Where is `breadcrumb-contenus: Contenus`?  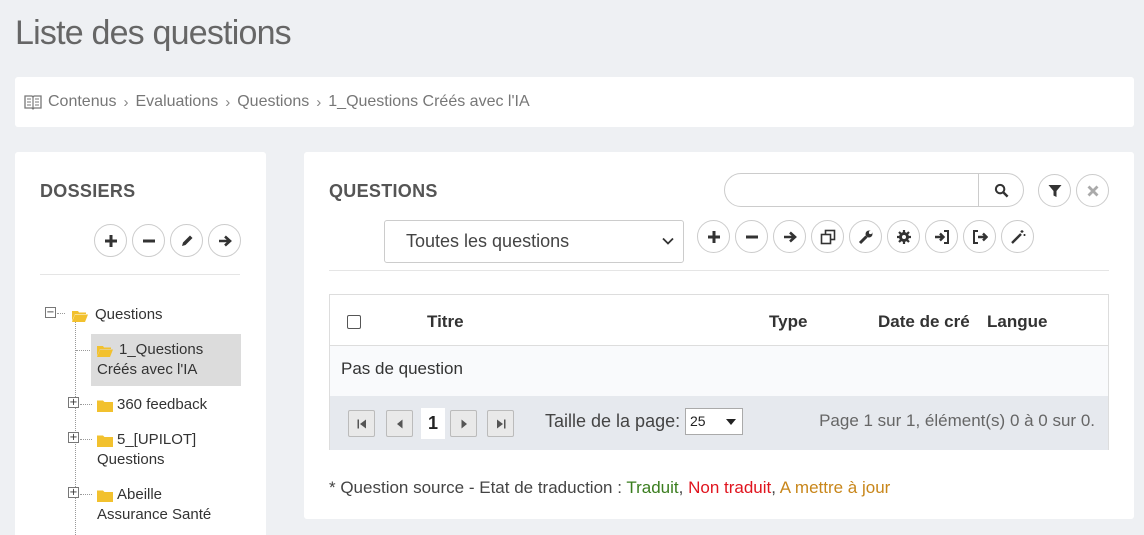
breadcrumb-contenus: Contenus is located at coordinates (82, 102).